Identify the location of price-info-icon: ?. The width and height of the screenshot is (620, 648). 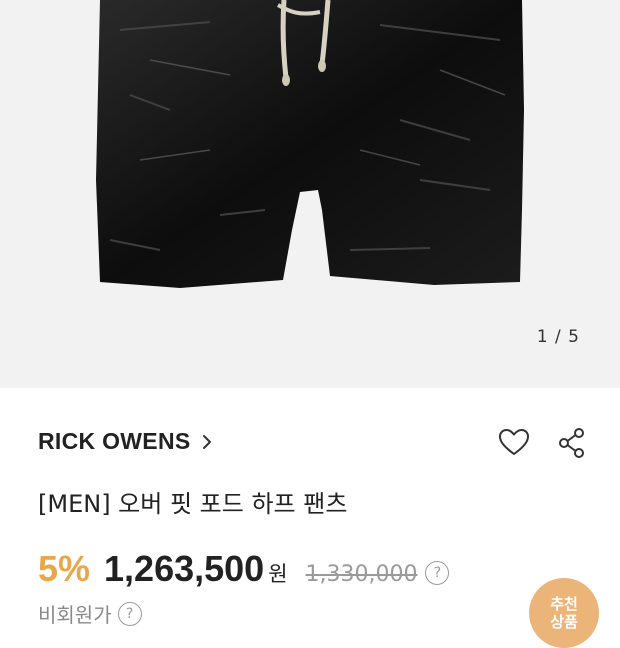
(437, 573).